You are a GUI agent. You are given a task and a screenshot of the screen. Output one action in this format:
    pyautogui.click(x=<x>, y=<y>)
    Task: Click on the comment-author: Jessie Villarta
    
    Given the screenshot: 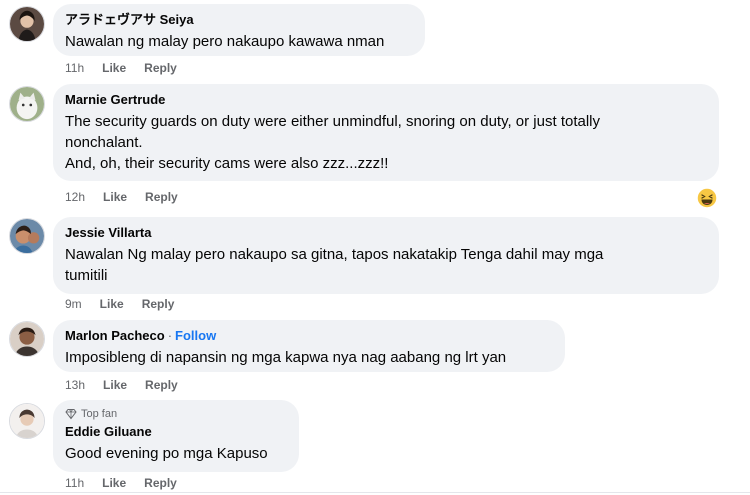 What is the action you would take?
    pyautogui.click(x=386, y=232)
    